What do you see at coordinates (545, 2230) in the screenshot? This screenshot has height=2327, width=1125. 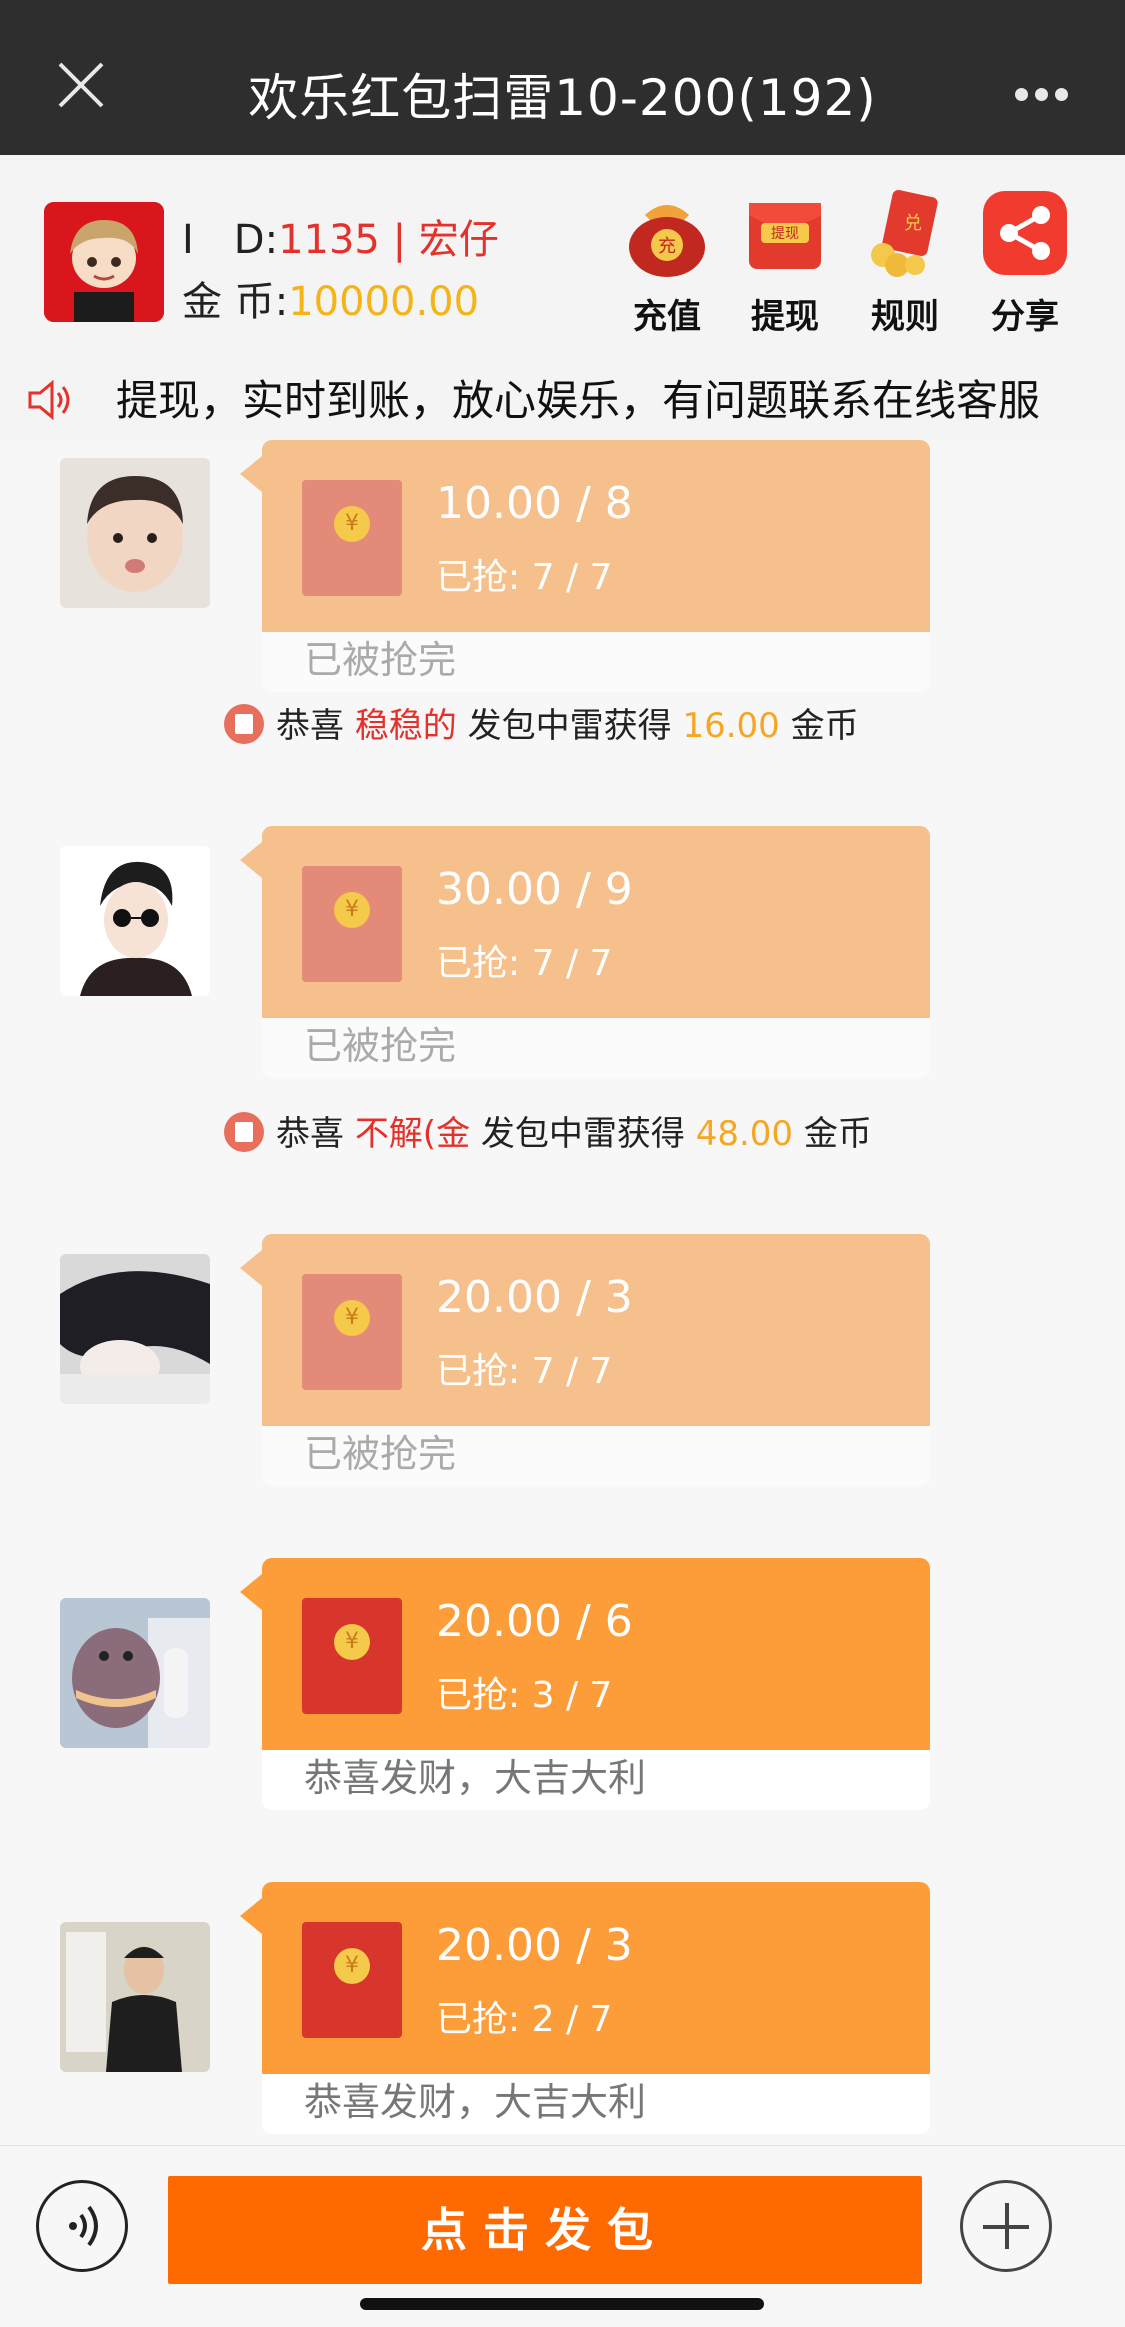 I see `send-packet-button: 点击发包` at bounding box center [545, 2230].